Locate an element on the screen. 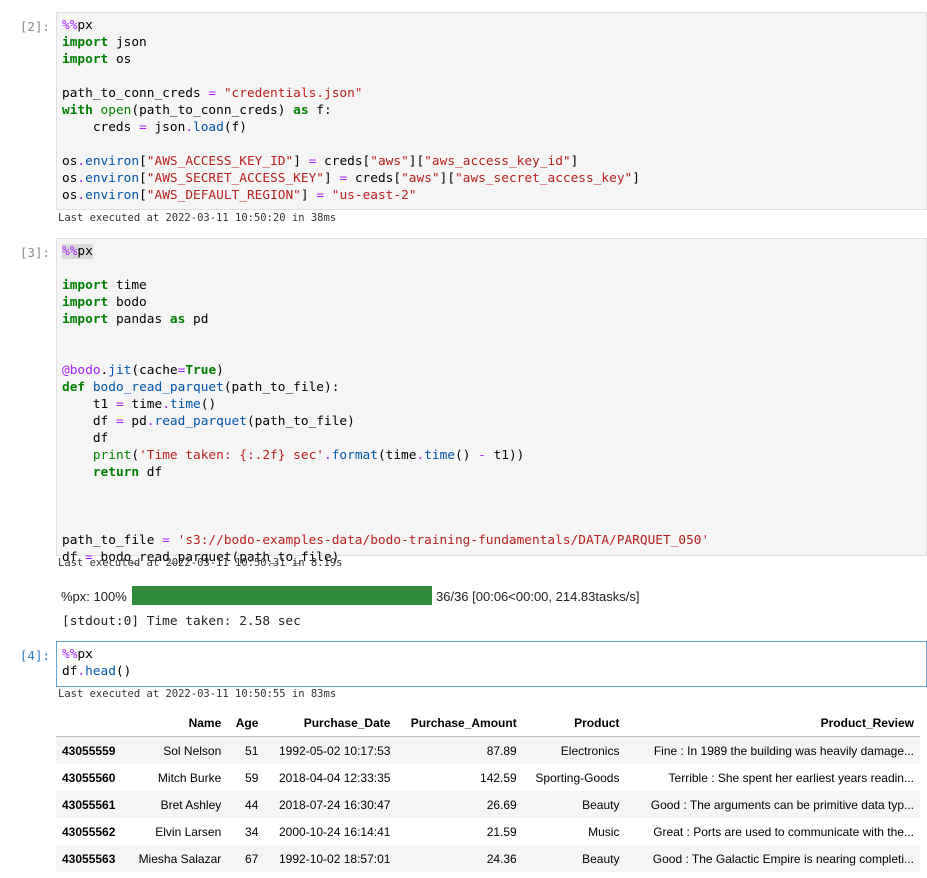 The height and width of the screenshot is (878, 927). table-cell: Elvin Larsen is located at coordinates (188, 831).